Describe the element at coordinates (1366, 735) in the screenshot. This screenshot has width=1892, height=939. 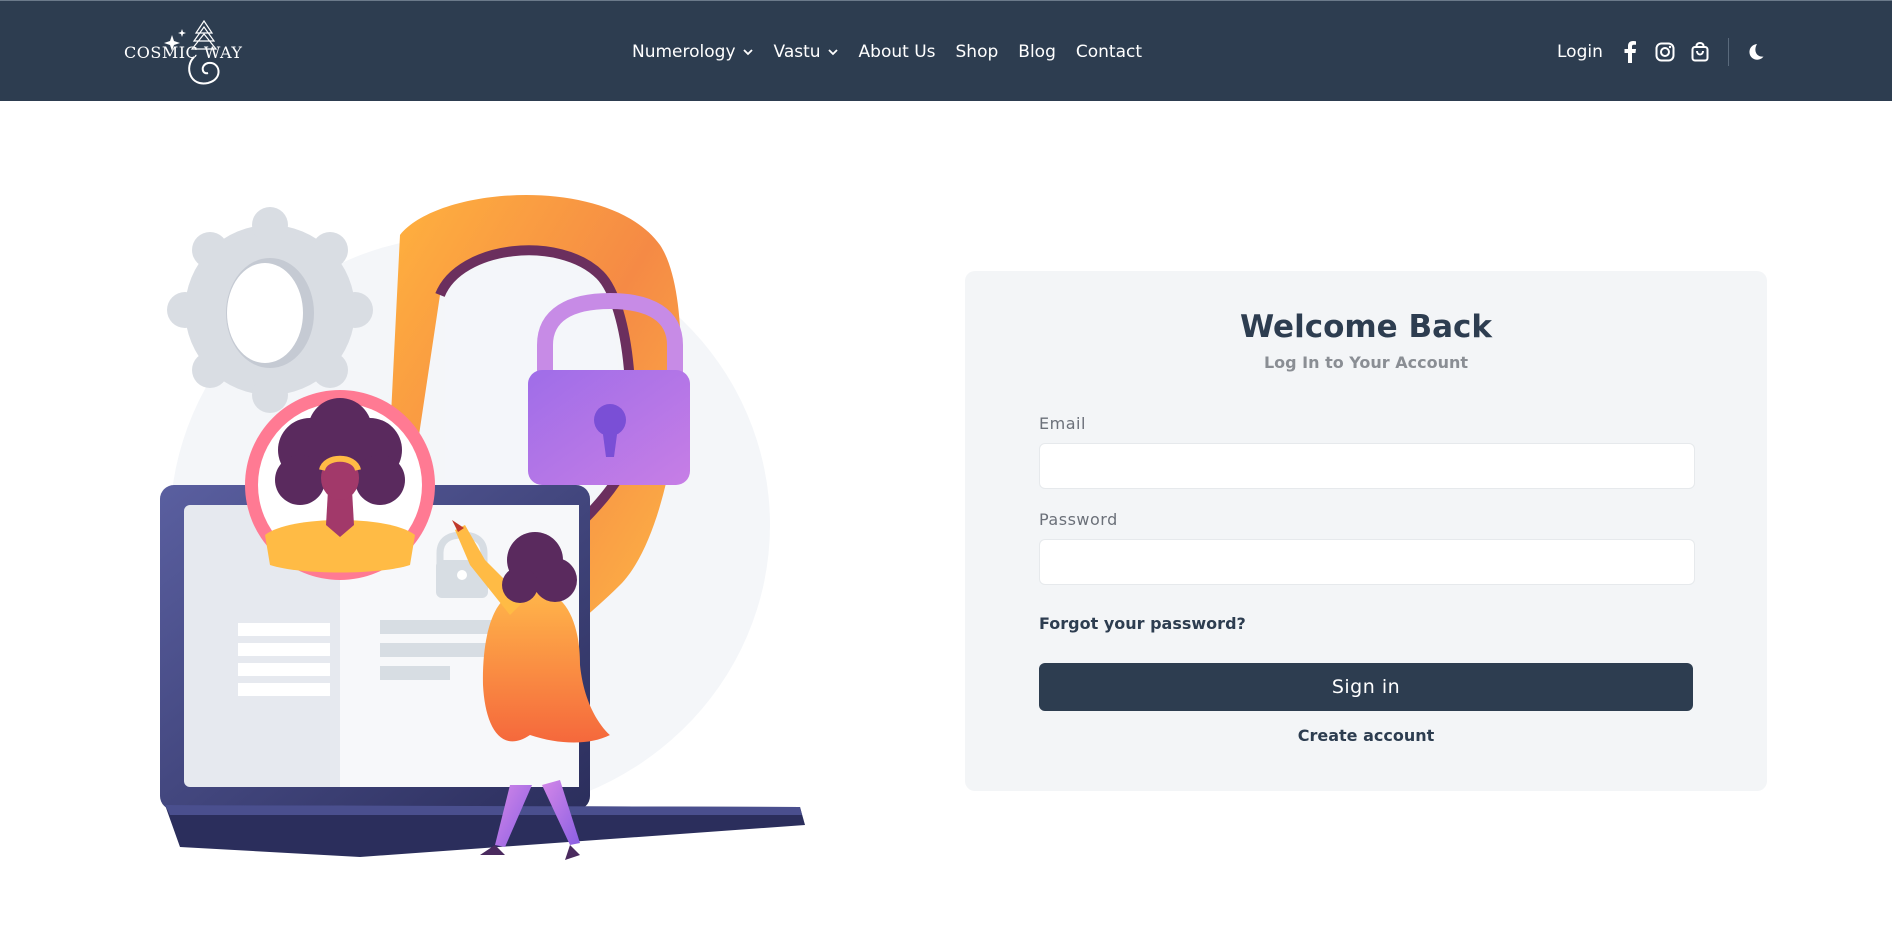
I see `create-account-link: Create account` at that location.